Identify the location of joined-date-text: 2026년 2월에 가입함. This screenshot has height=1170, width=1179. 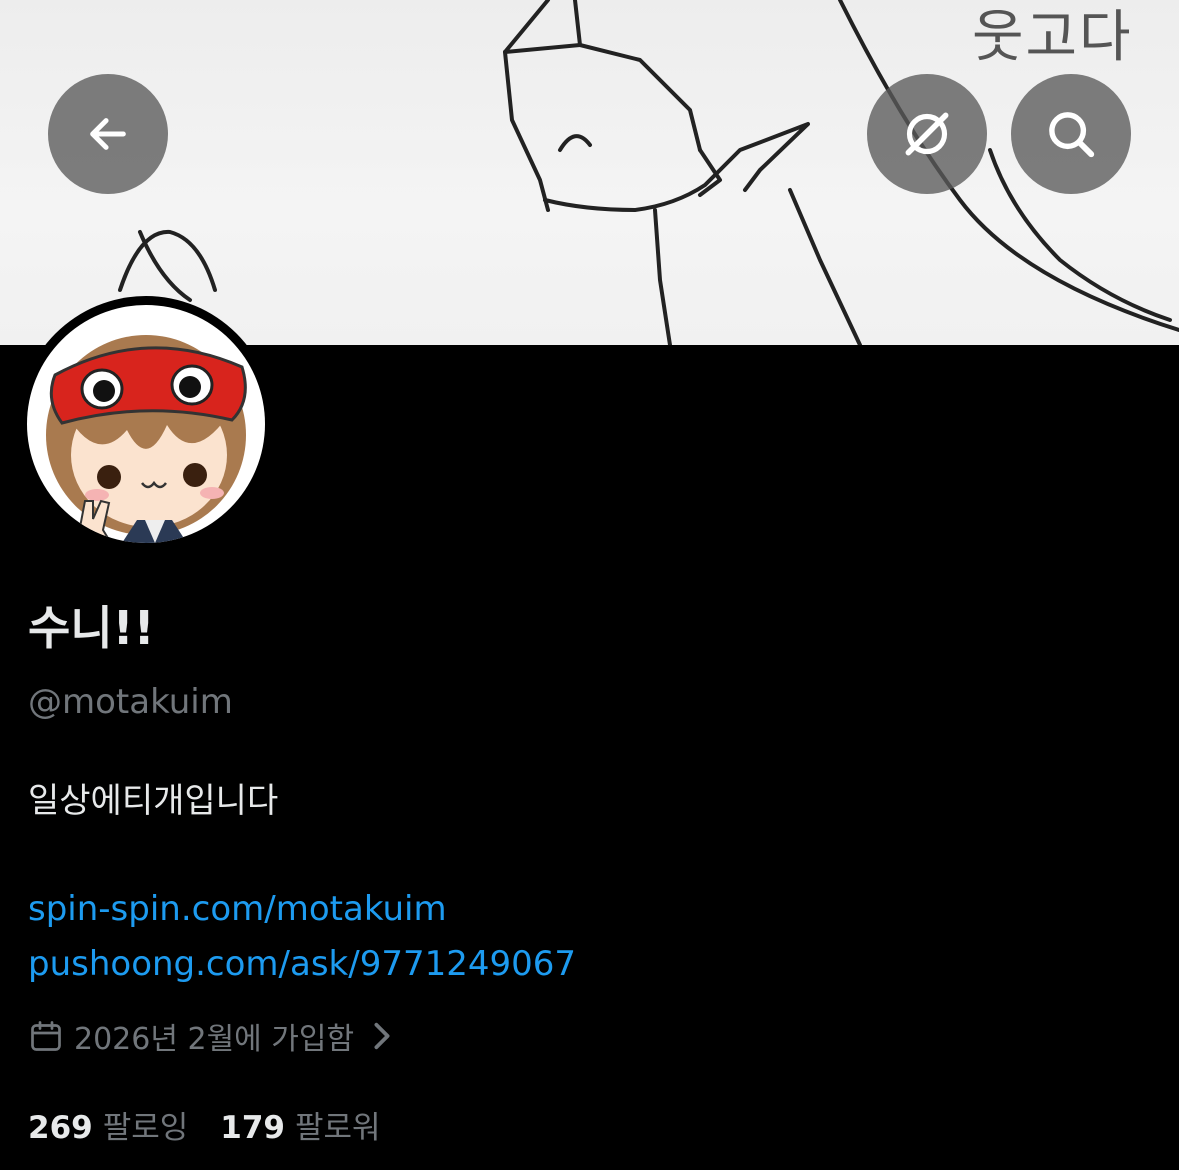
(214, 1039).